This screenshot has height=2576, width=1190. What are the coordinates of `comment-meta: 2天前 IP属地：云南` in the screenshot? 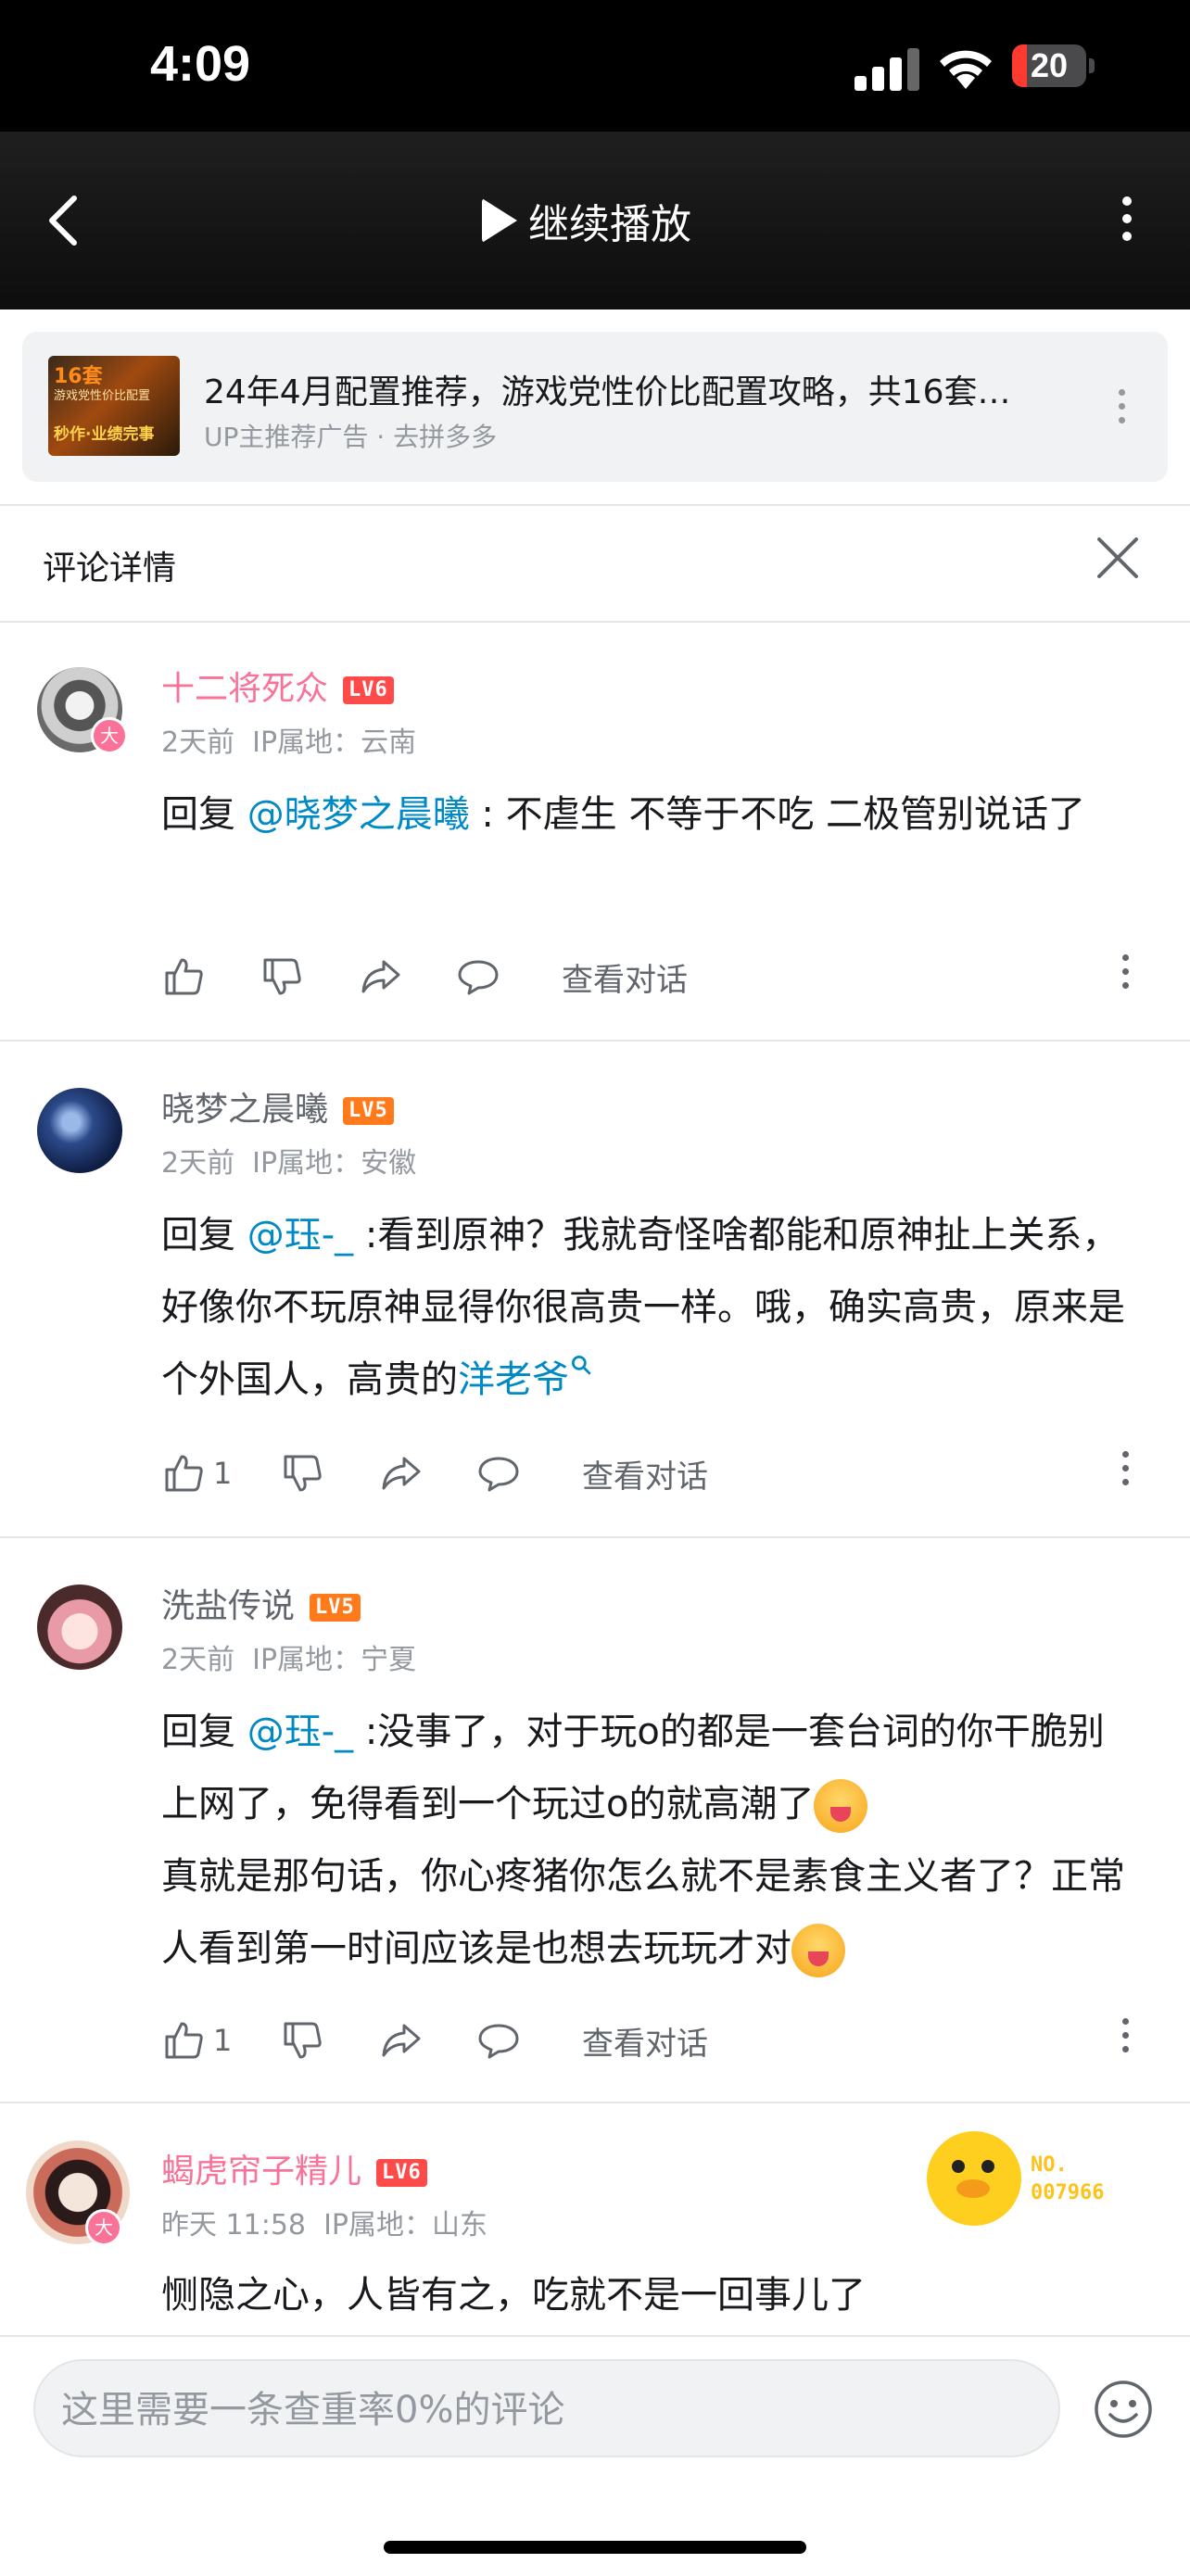 It's located at (288, 739).